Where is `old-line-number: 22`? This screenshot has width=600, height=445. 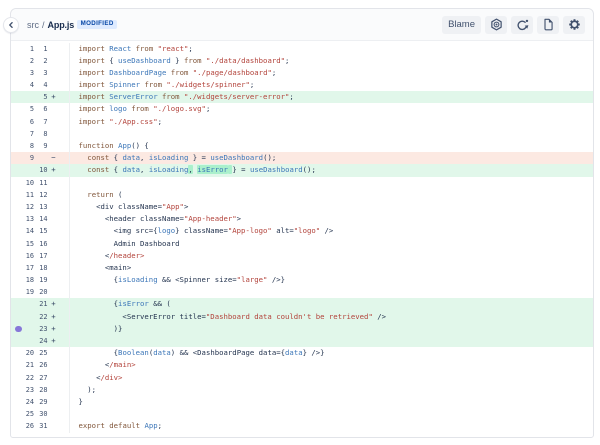
old-line-number: 22 is located at coordinates (22, 378).